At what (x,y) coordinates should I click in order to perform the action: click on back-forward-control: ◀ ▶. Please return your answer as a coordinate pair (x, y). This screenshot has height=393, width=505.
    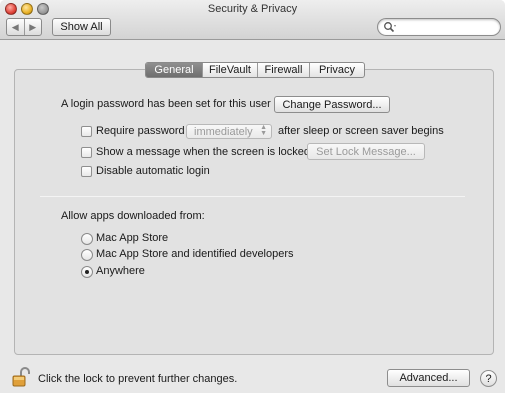
    Looking at the image, I should click on (24, 27).